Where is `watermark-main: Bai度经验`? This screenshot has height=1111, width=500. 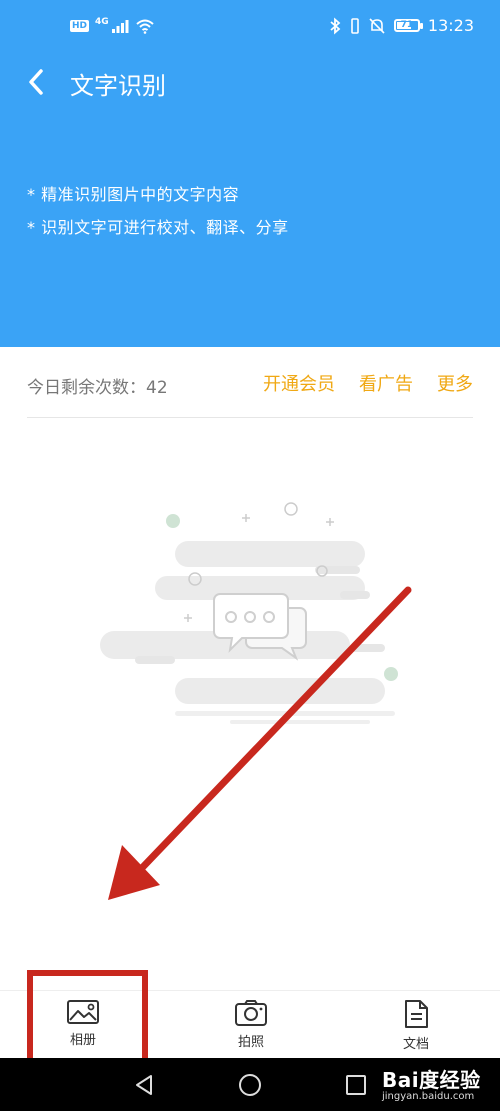
watermark-main: Bai度经验 is located at coordinates (431, 1080).